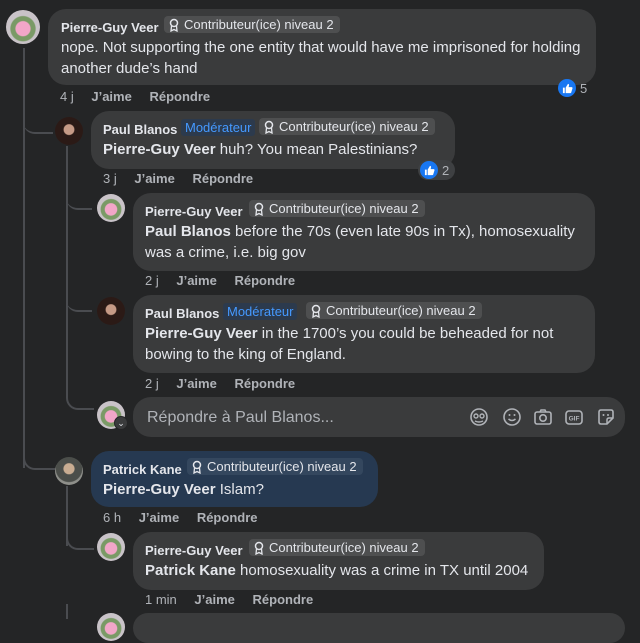 The width and height of the screenshot is (640, 643). Describe the element at coordinates (574, 419) in the screenshot. I see `svg-text: GIF` at that location.